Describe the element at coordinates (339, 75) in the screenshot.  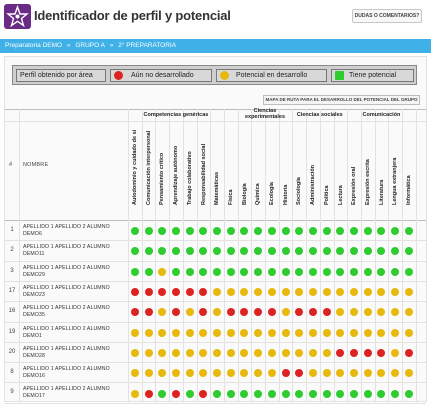
I see `green-square-icon` at that location.